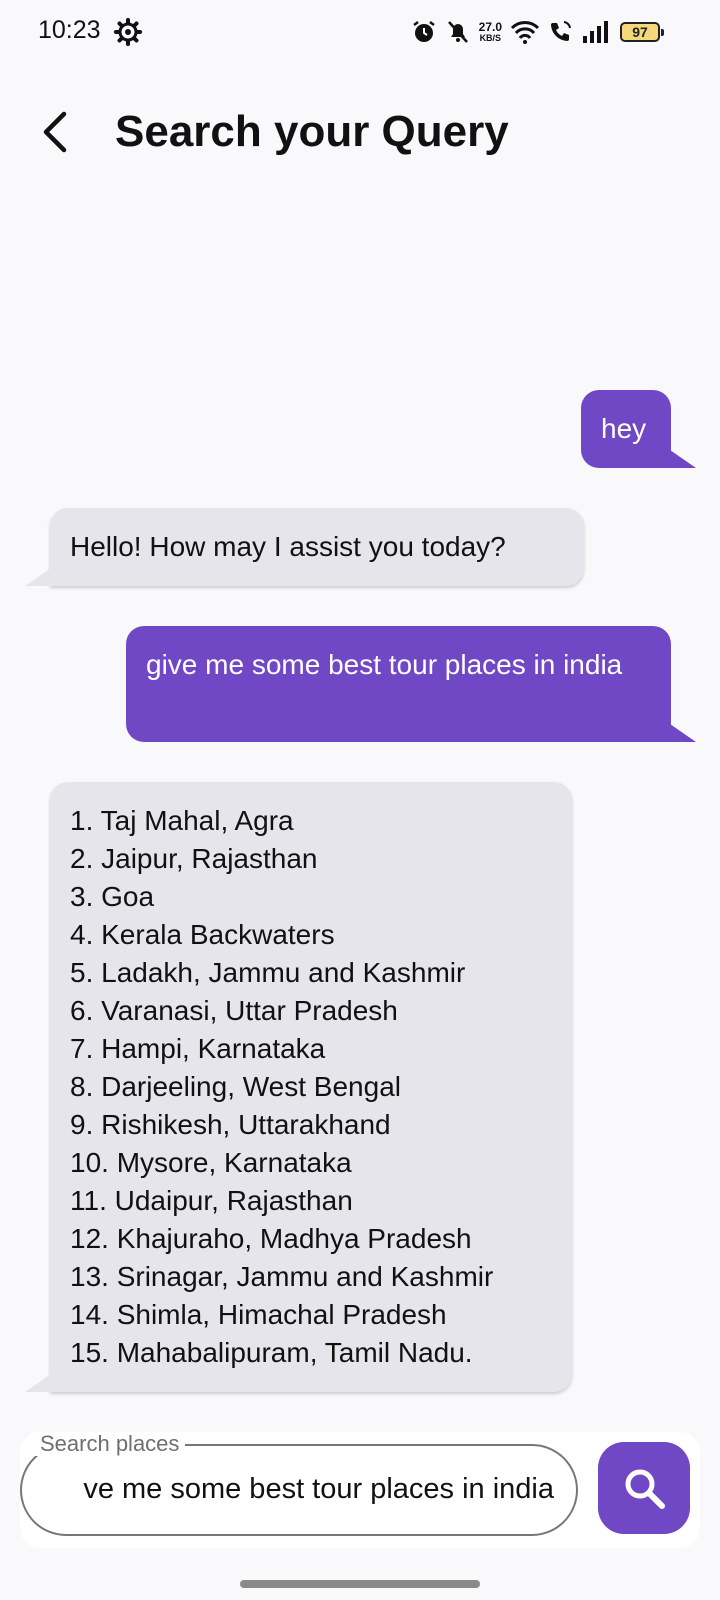  I want to click on search-icon, so click(645, 1489).